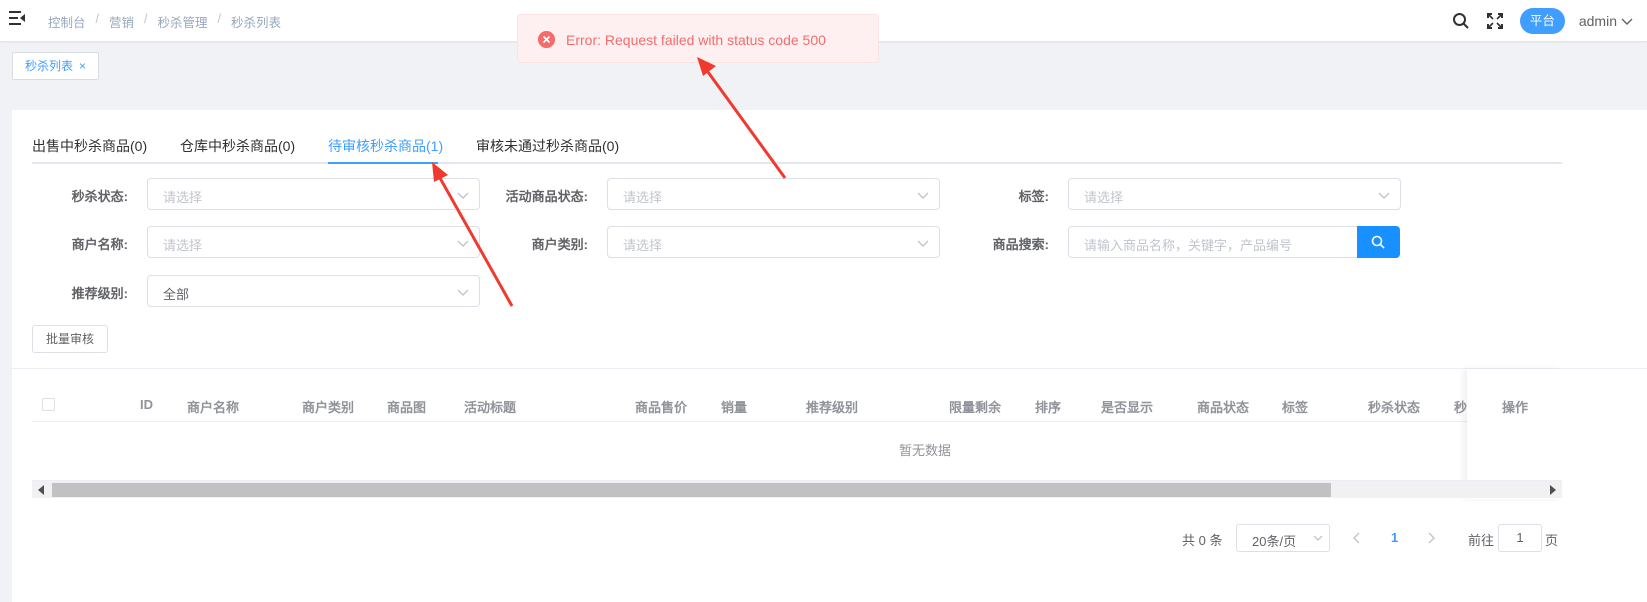  I want to click on annotation-arrow-to-toast, so click(742, 118).